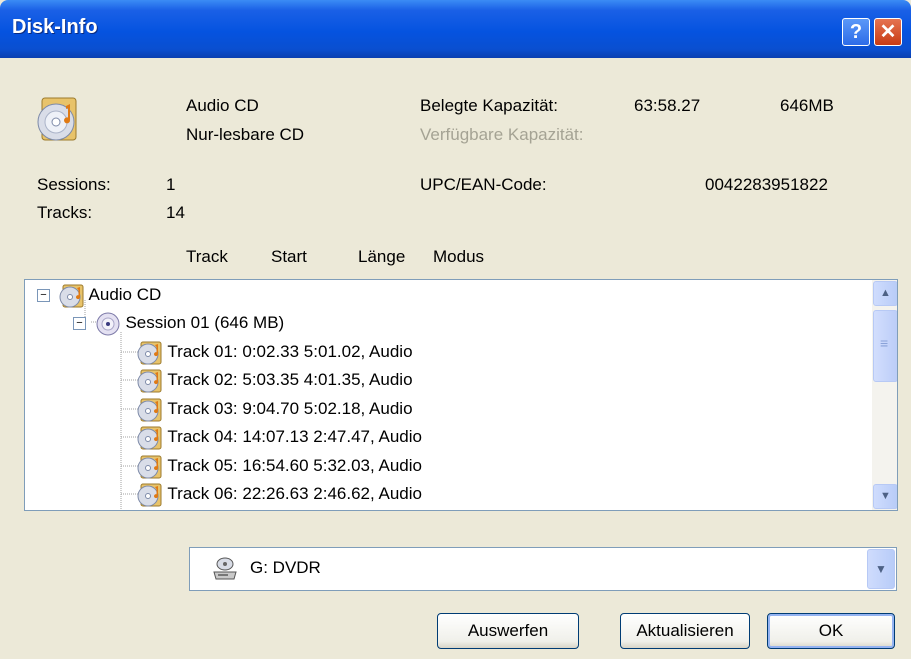 The height and width of the screenshot is (659, 911). Describe the element at coordinates (74, 184) in the screenshot. I see `sessions-label: Sessions:` at that location.